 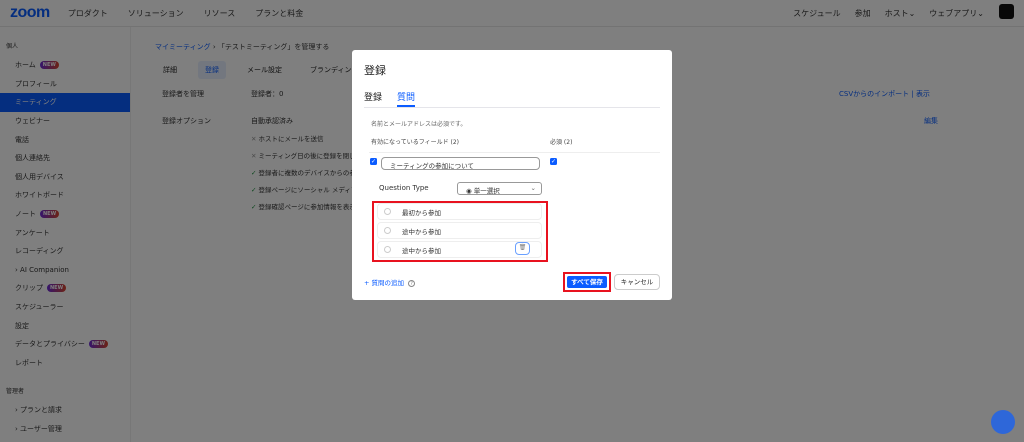 What do you see at coordinates (459, 211) in the screenshot?
I see `answer-option-1: 最初から参加` at bounding box center [459, 211].